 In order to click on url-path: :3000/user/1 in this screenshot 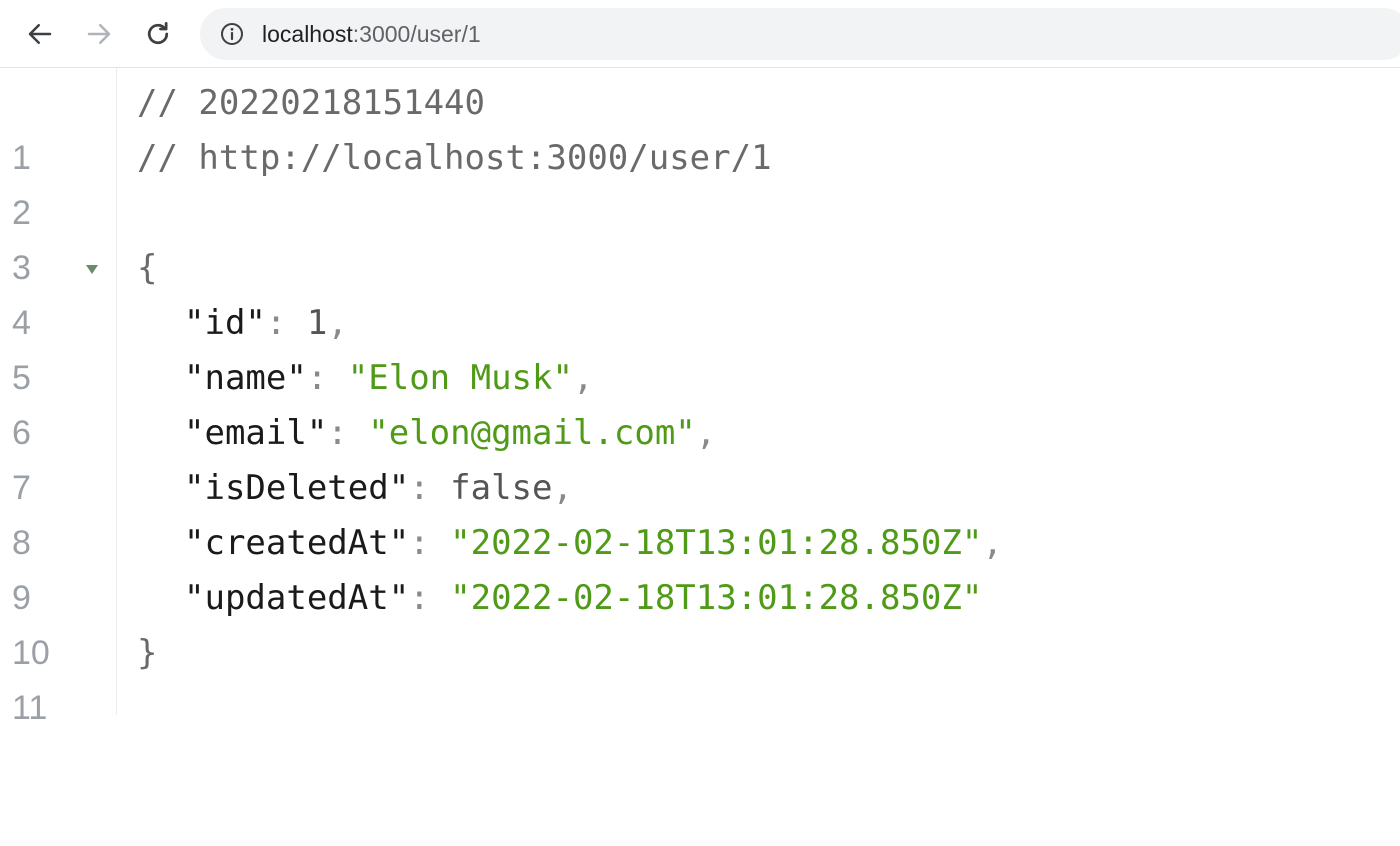, I will do `click(416, 34)`.